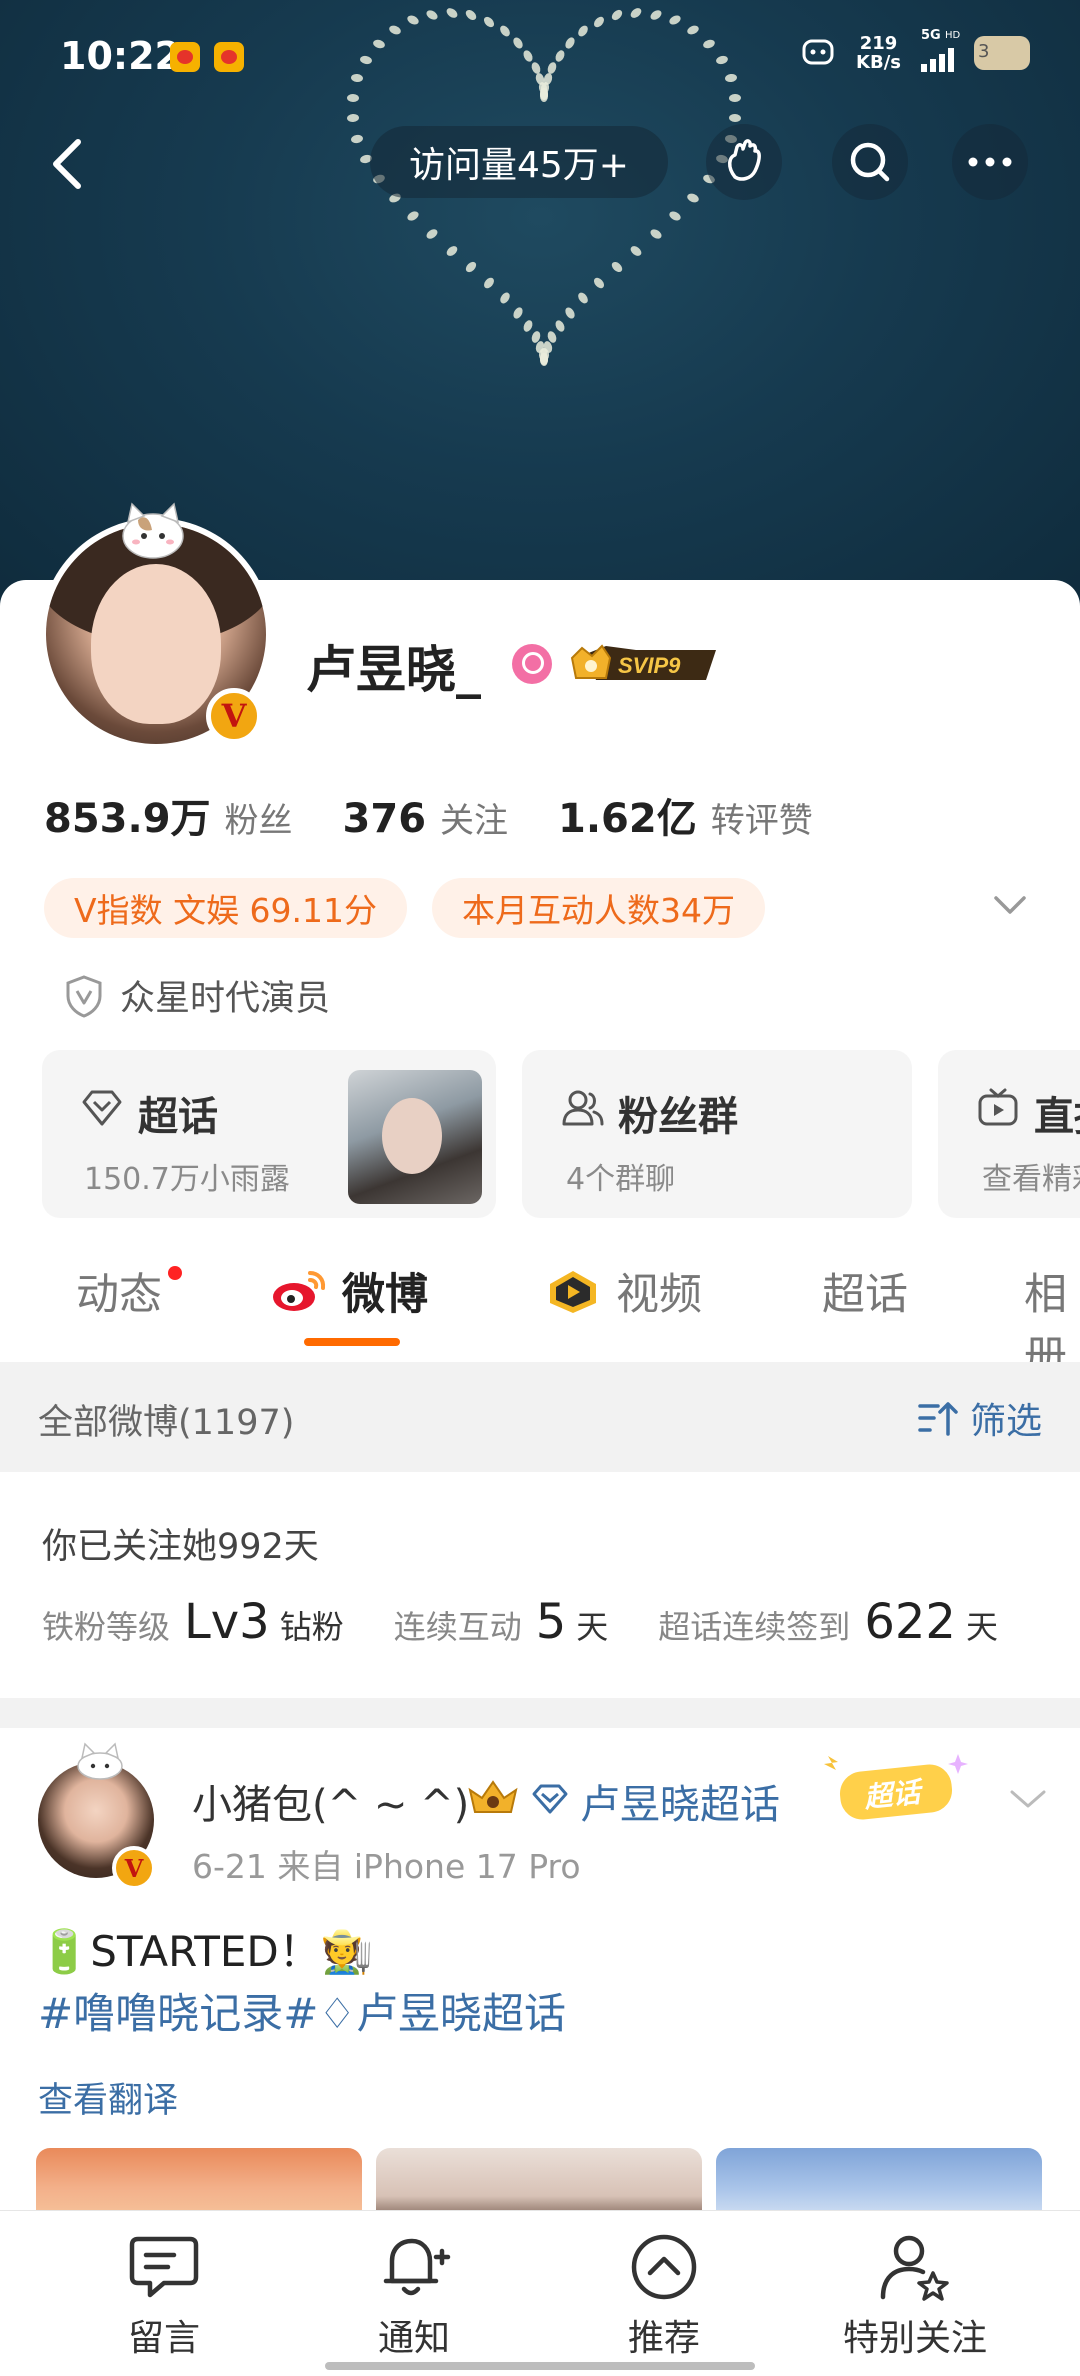  I want to click on following-count: 376, so click(385, 819).